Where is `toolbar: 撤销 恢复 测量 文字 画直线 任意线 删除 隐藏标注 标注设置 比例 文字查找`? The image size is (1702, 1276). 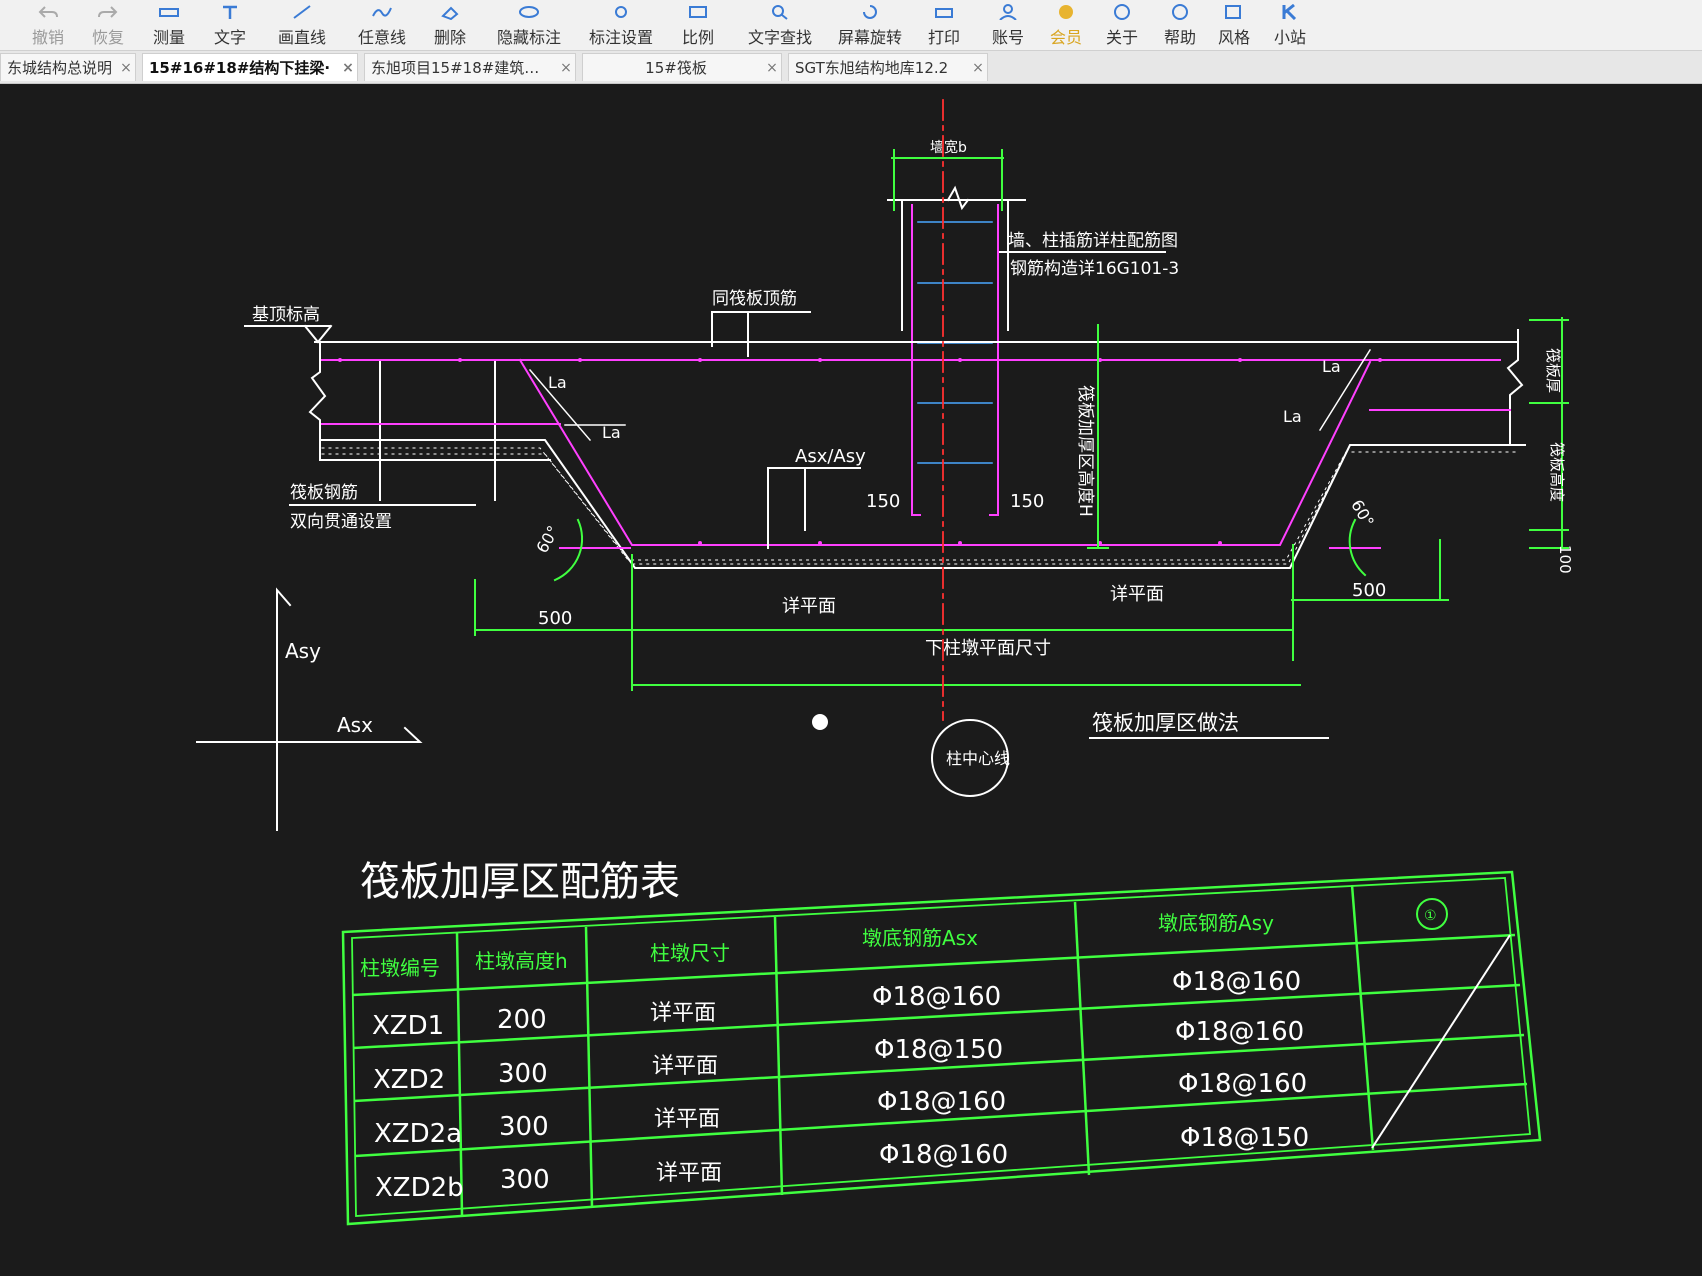
toolbar: 撤销 恢复 测量 文字 画直线 任意线 删除 隐藏标注 标注设置 比例 文字查找 is located at coordinates (851, 25).